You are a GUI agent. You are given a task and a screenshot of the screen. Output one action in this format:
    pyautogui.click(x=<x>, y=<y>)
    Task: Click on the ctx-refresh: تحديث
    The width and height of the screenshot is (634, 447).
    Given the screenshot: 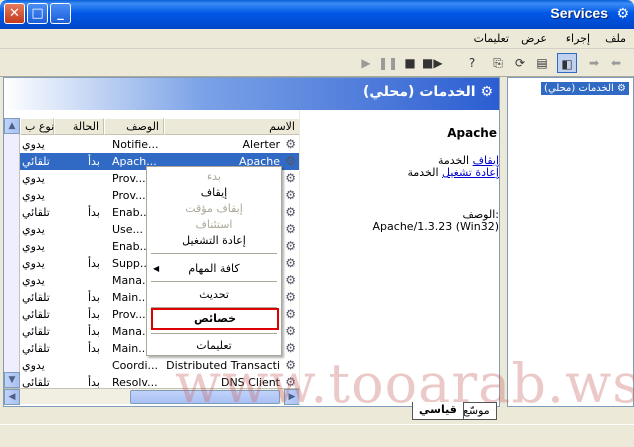 What is the action you would take?
    pyautogui.click(x=214, y=295)
    